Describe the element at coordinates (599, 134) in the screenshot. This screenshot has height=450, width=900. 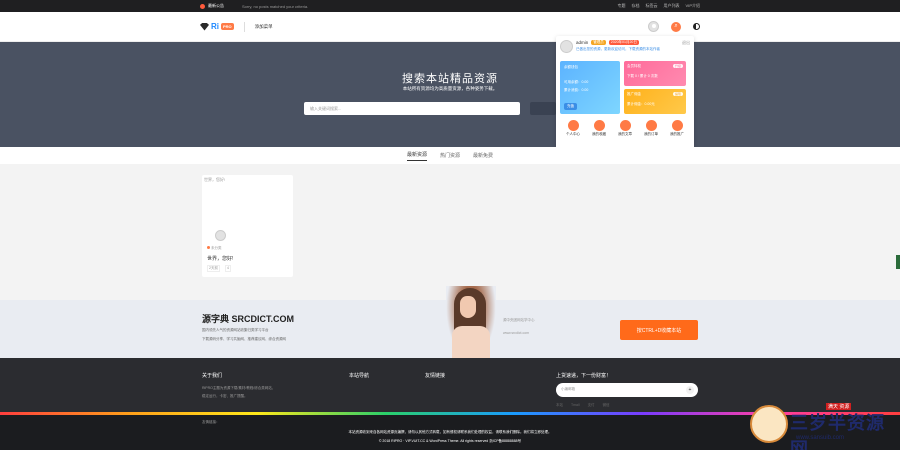
I see `shortcut-label: 我的收藏` at that location.